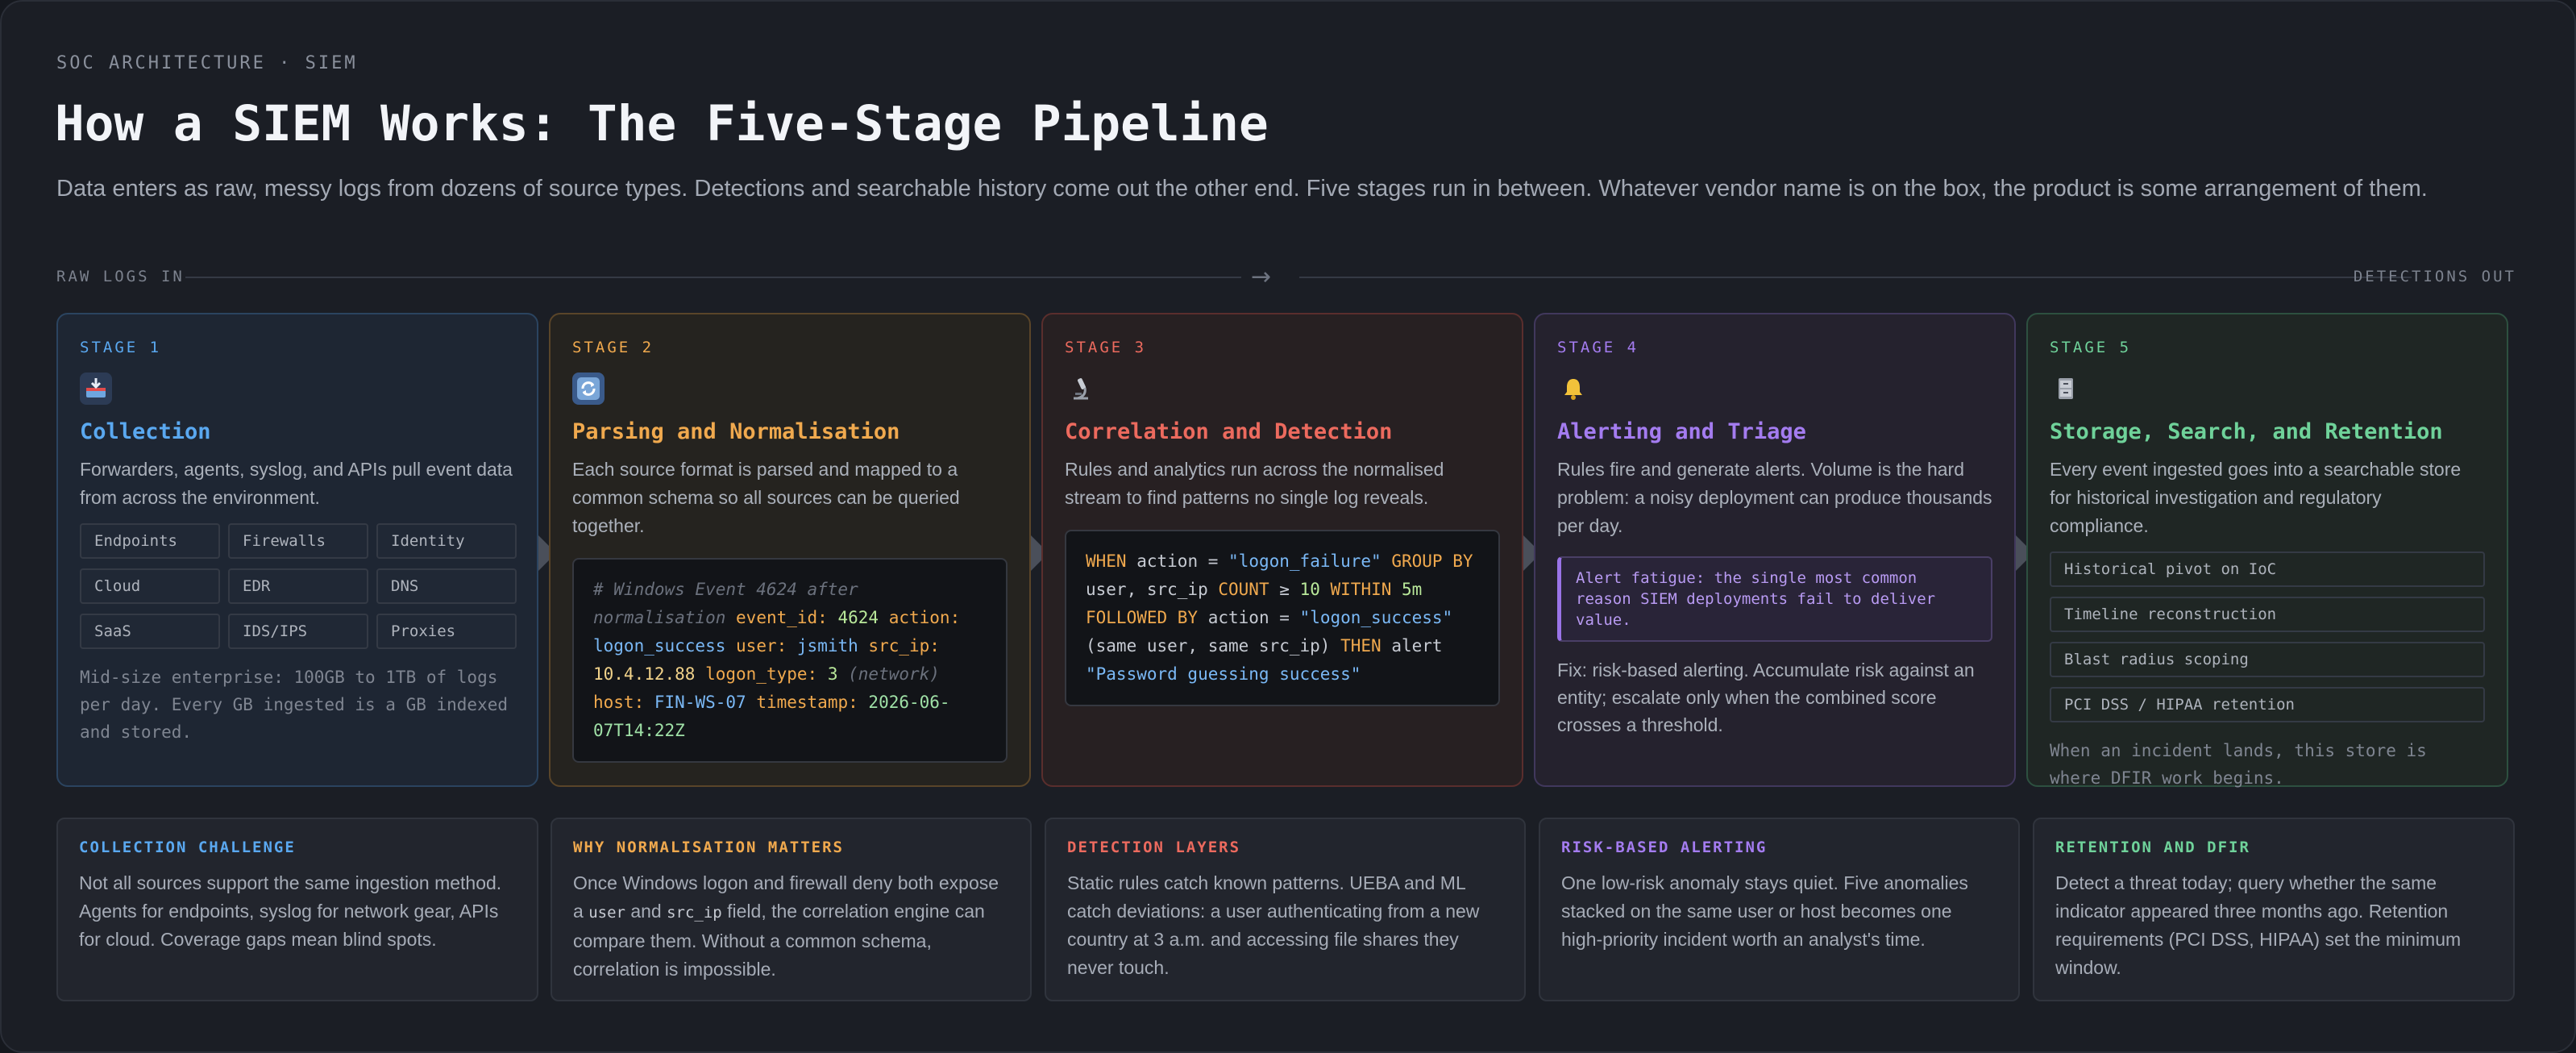 This screenshot has height=1053, width=2576. Describe the element at coordinates (2246, 431) in the screenshot. I see `stage-title: Storage, Search, and Retention` at that location.